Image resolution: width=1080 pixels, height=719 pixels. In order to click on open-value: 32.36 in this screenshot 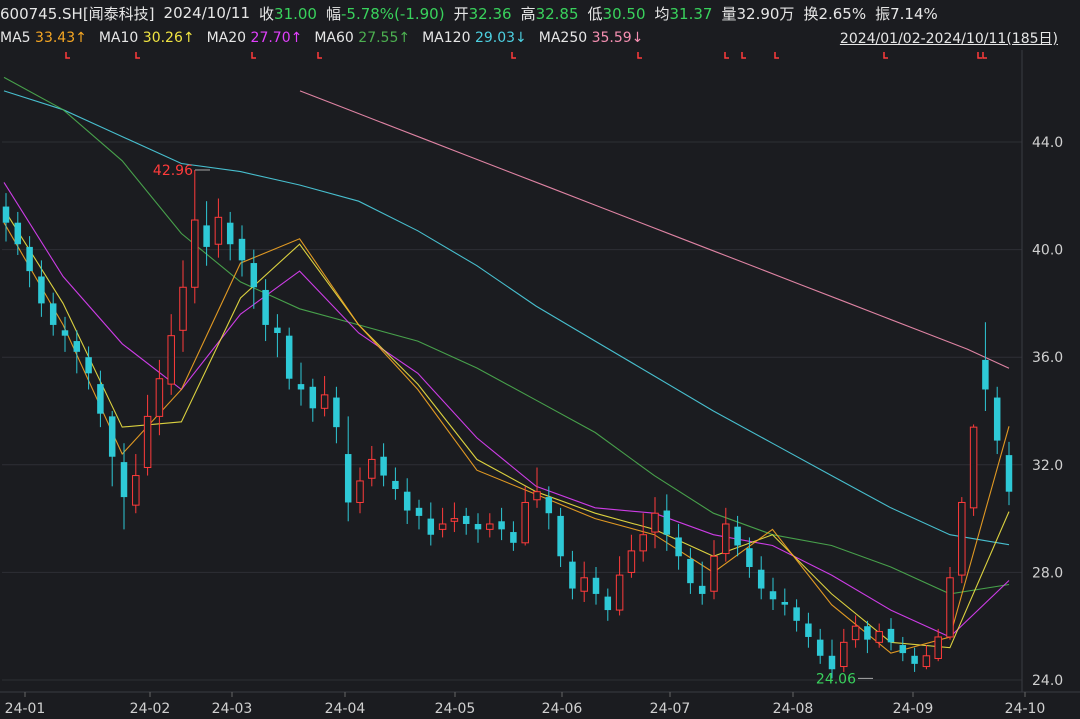, I will do `click(490, 13)`.